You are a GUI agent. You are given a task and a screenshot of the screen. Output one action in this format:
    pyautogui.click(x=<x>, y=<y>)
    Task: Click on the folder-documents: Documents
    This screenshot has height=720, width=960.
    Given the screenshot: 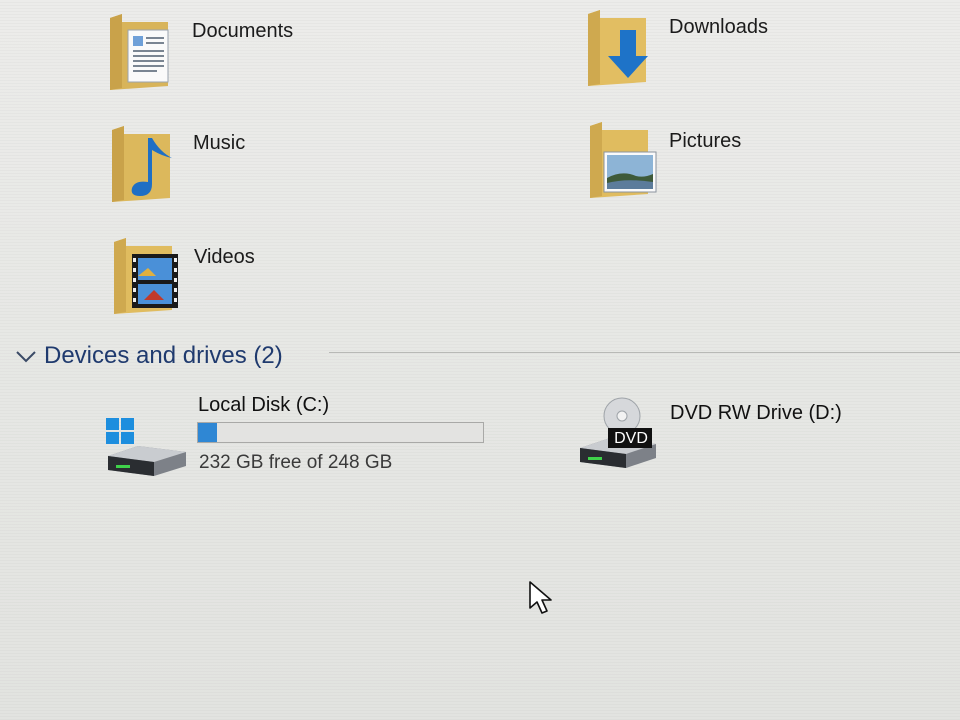 What is the action you would take?
    pyautogui.click(x=221, y=54)
    